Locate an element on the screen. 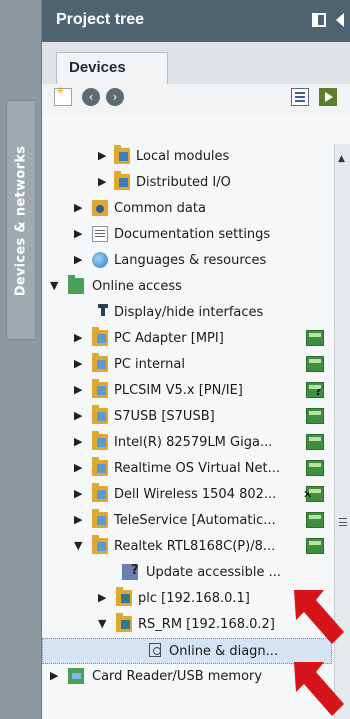 Image resolution: width=350 pixels, height=719 pixels. panel-layout-icon is located at coordinates (319, 20).